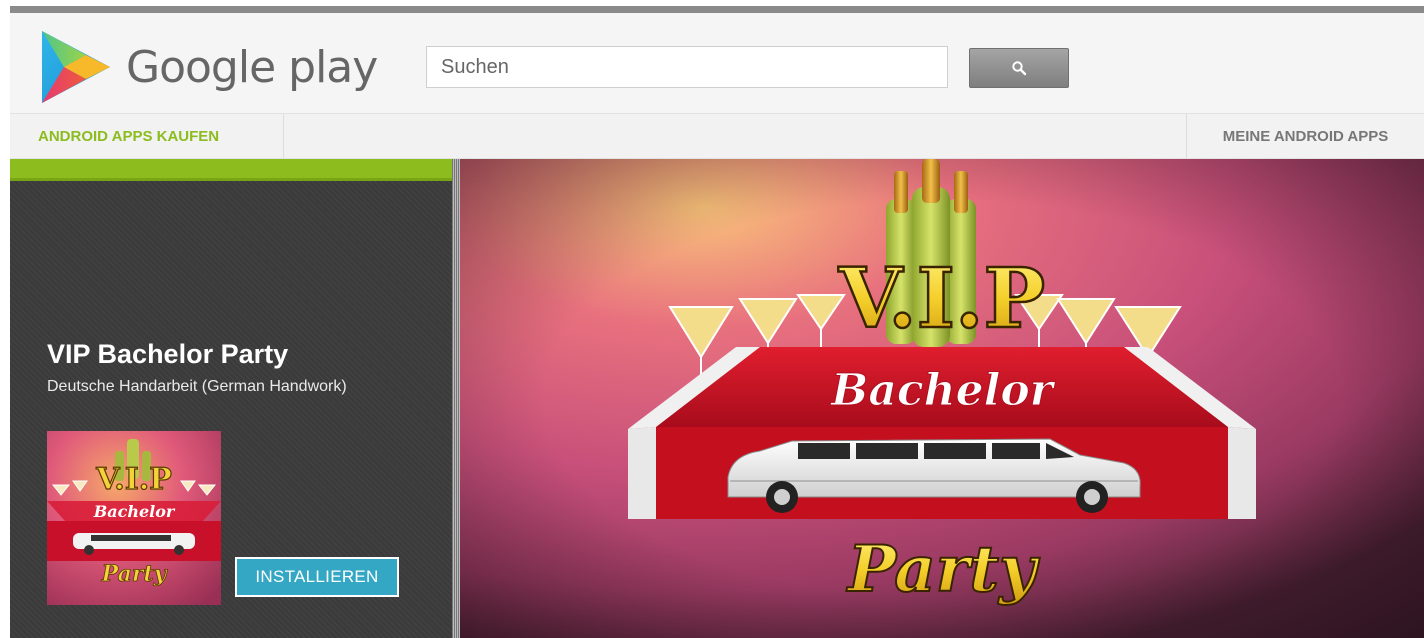 Image resolution: width=1424 pixels, height=638 pixels. I want to click on banner-party-text: Party, so click(943, 569).